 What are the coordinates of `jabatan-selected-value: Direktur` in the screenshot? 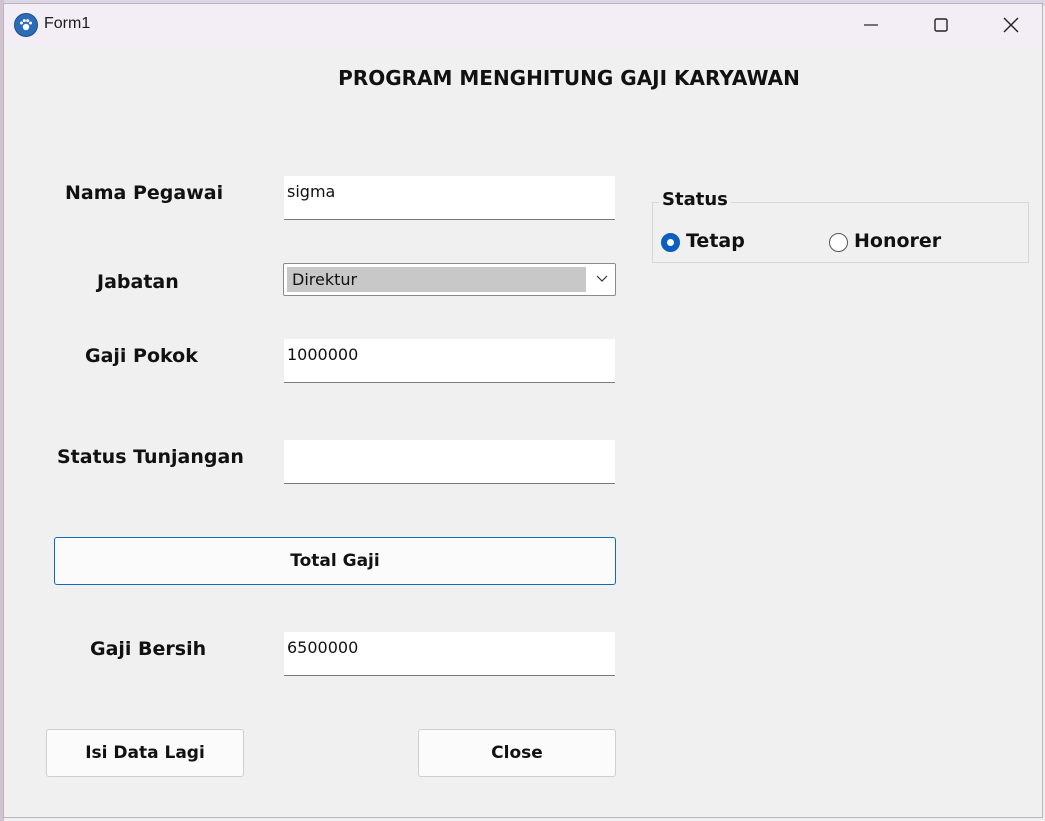 It's located at (436, 279).